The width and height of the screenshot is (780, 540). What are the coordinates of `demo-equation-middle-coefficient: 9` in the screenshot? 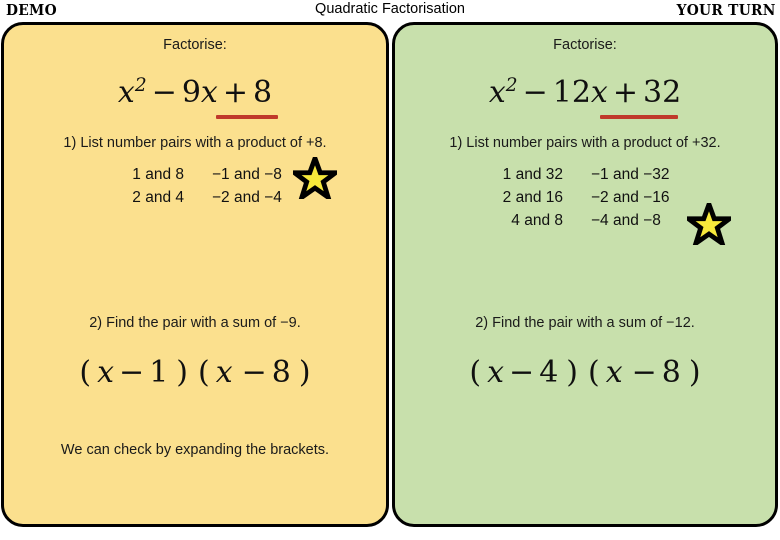 It's located at (191, 92).